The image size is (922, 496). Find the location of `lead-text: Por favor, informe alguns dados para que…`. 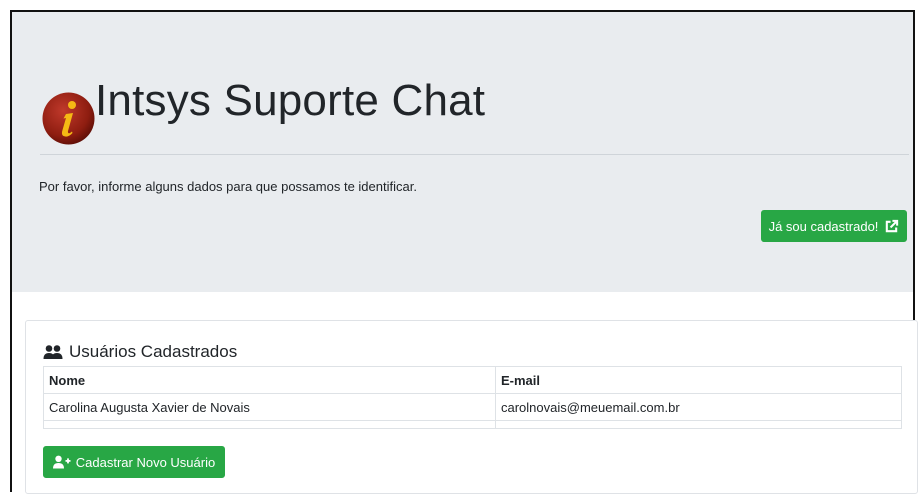

lead-text: Por favor, informe alguns dados para que… is located at coordinates (228, 186).